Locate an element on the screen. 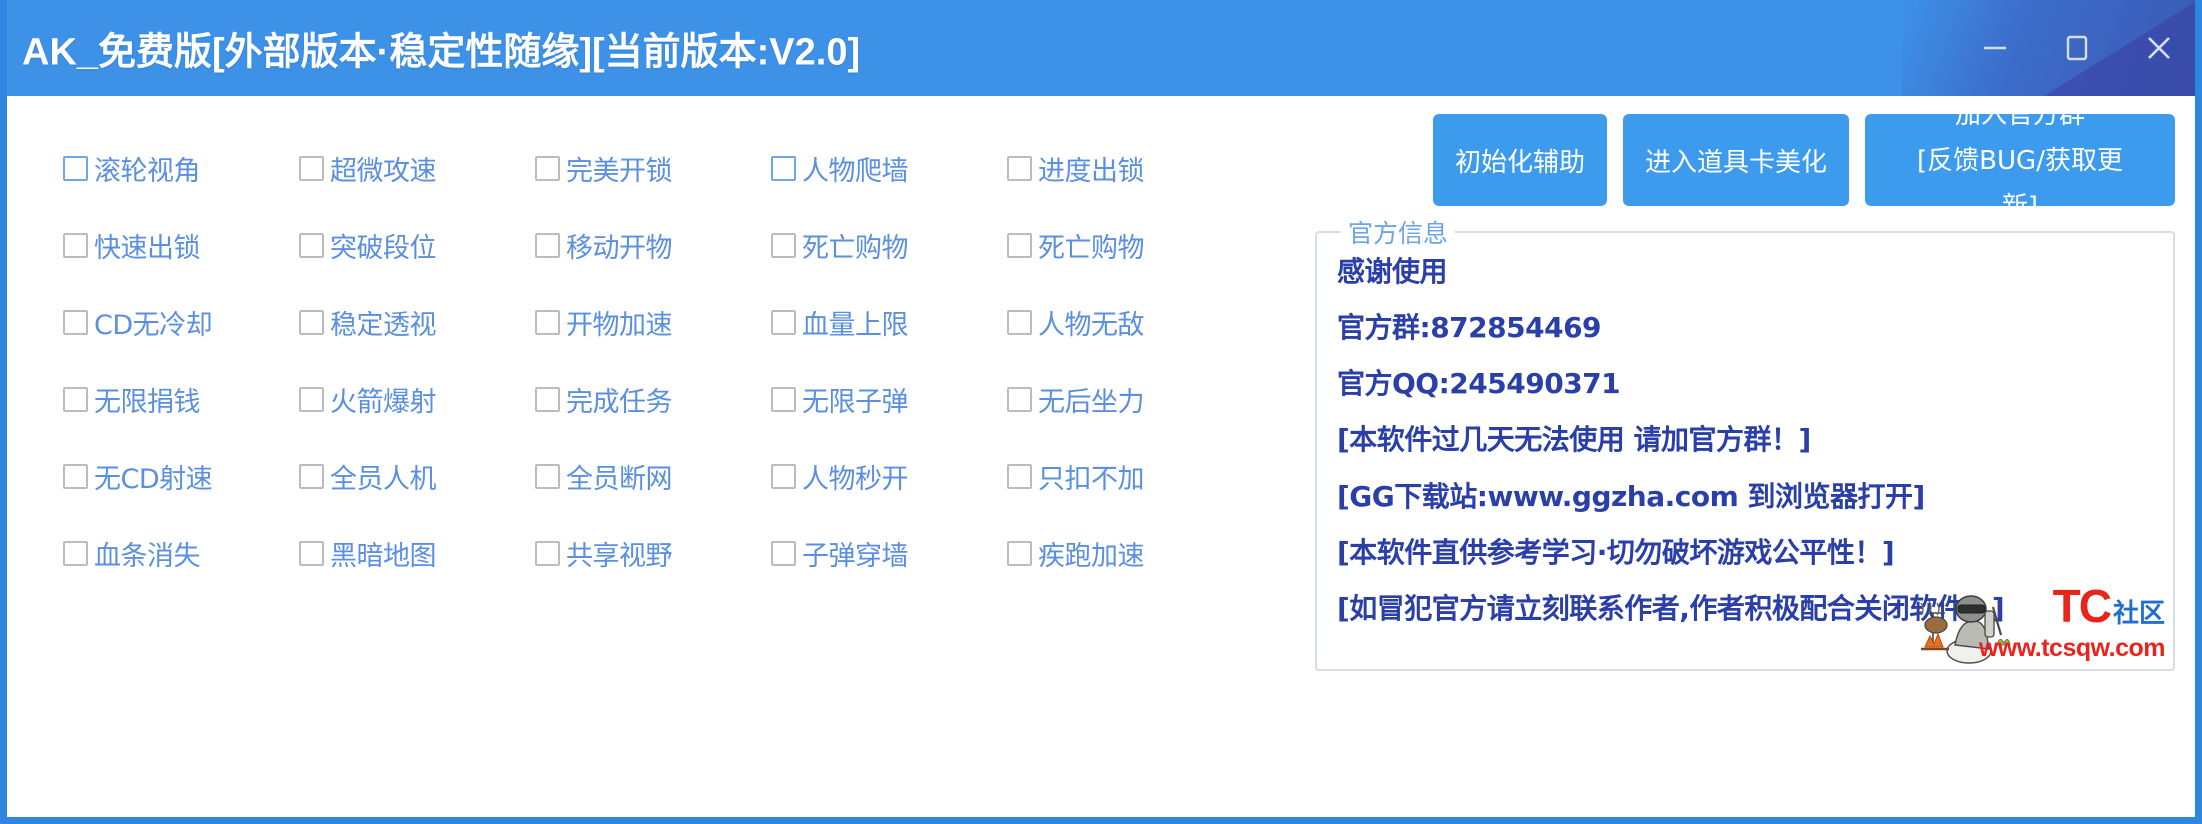 This screenshot has width=2202, height=824. feature-checkbox: 火箭爆射 is located at coordinates (417, 399).